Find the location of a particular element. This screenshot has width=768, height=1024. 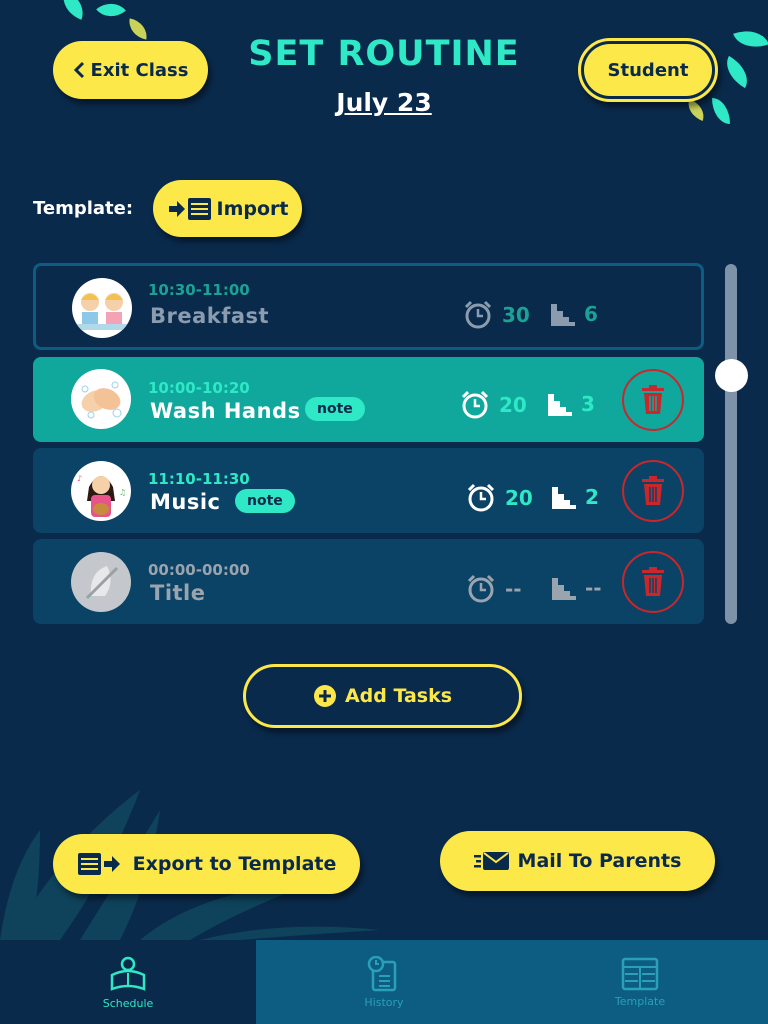

task-steps: -- is located at coordinates (576, 588).